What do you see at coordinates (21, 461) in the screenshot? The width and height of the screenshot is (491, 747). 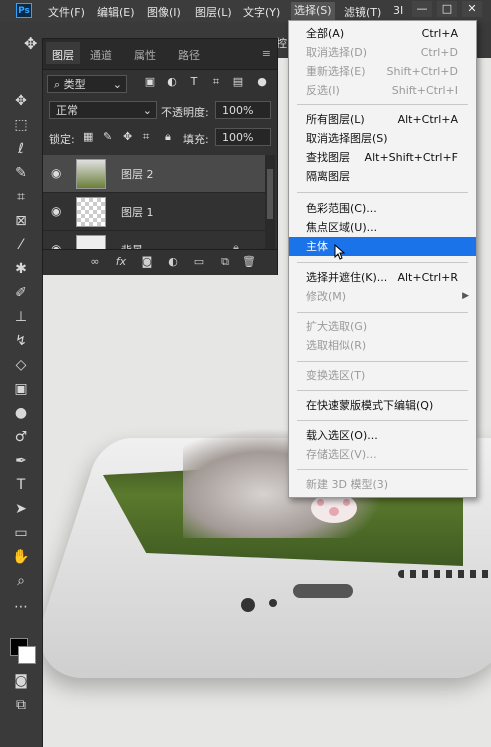 I see `pen-tool-icon: ✒` at bounding box center [21, 461].